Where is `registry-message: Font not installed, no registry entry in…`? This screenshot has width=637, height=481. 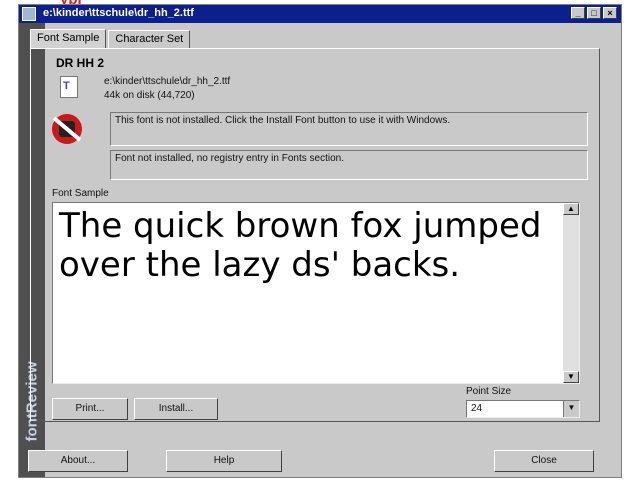 registry-message: Font not installed, no registry entry in… is located at coordinates (349, 165).